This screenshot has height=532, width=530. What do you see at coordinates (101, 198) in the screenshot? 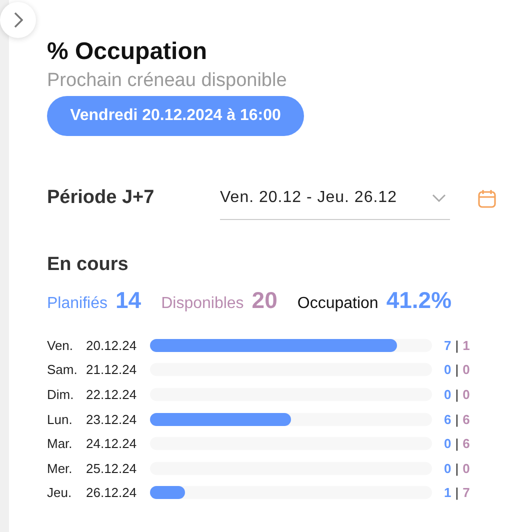
I see `period-label: Période J+7` at bounding box center [101, 198].